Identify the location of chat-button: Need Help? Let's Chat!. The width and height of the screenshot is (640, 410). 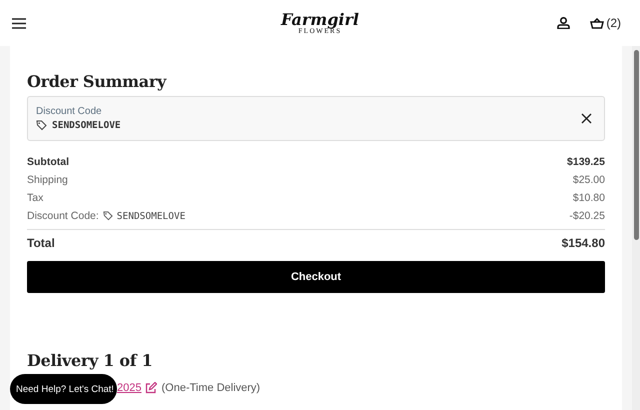
(63, 389).